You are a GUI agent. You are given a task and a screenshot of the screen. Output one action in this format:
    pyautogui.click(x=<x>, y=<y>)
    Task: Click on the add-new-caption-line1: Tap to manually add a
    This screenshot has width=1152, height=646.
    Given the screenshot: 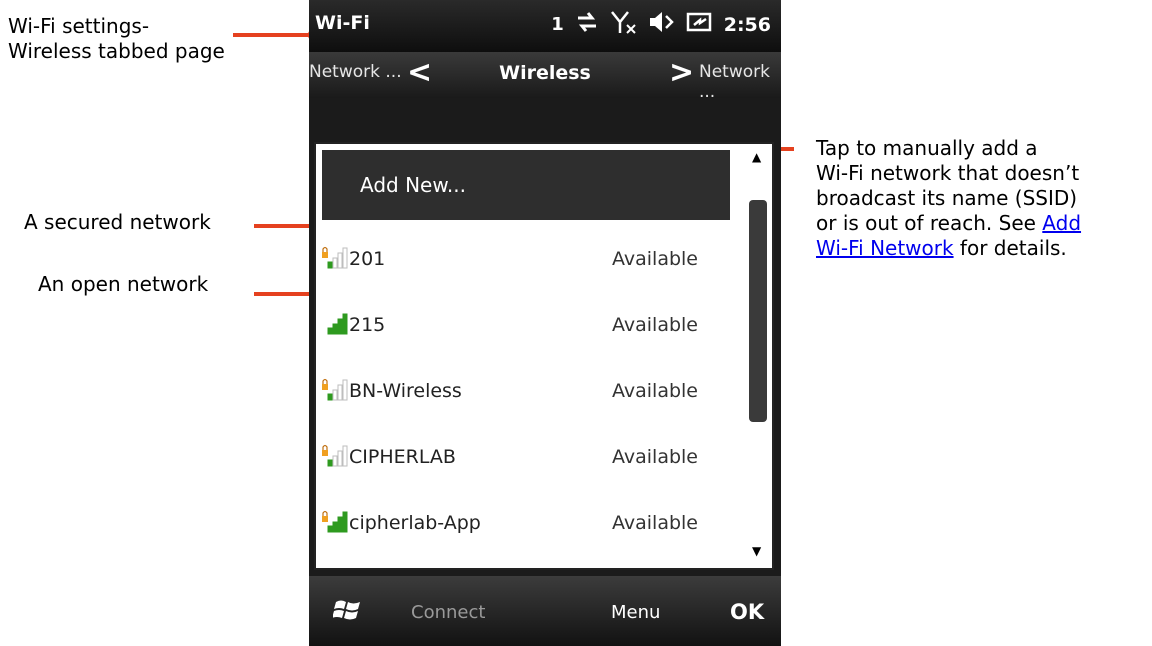 What is the action you would take?
    pyautogui.click(x=927, y=148)
    